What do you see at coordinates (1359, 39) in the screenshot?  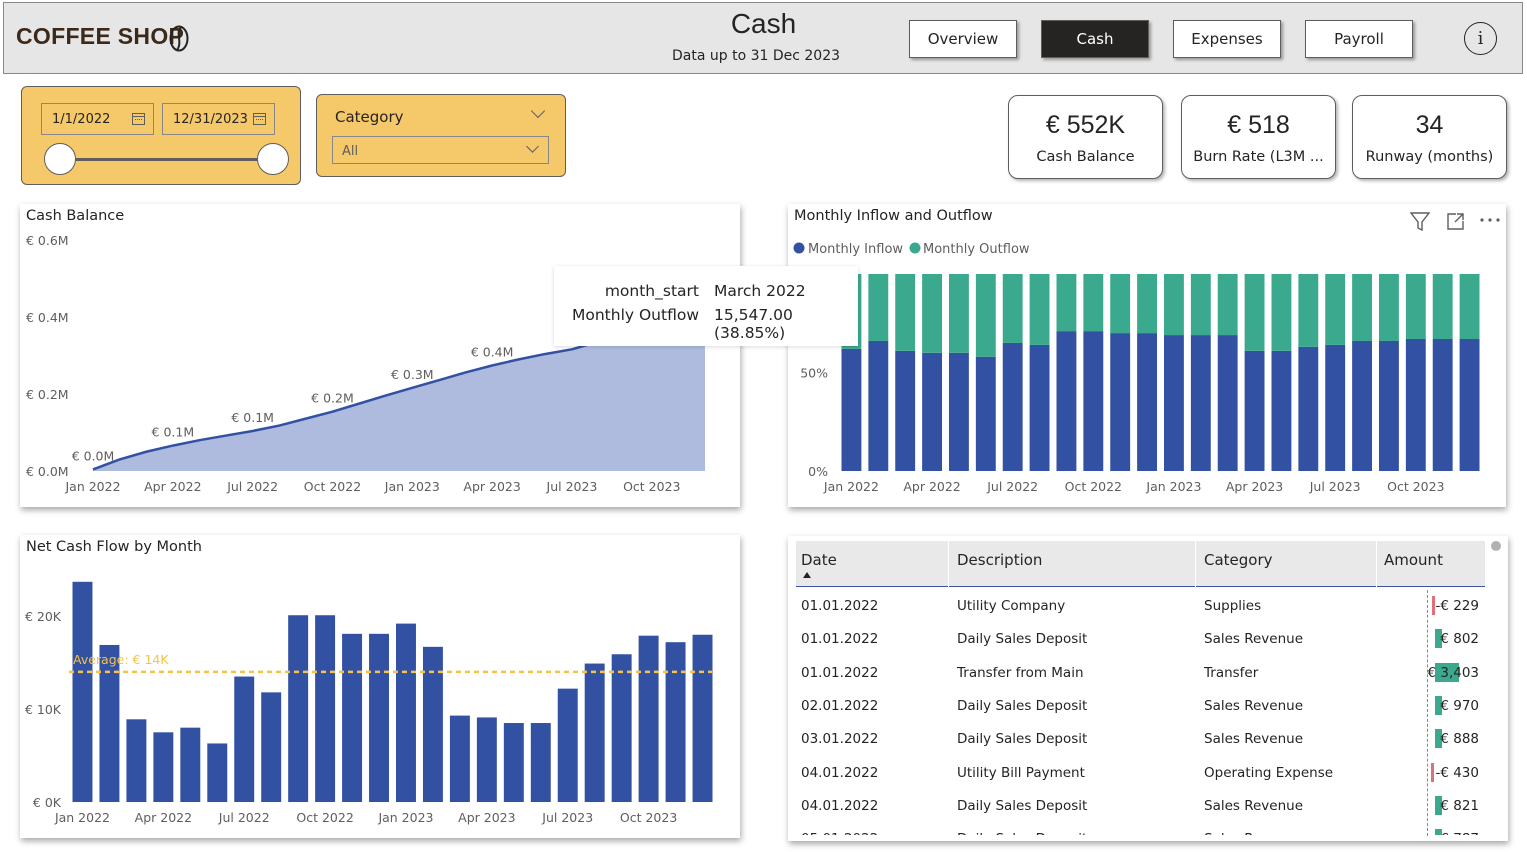 I see `nav-payroll-button: Payroll` at bounding box center [1359, 39].